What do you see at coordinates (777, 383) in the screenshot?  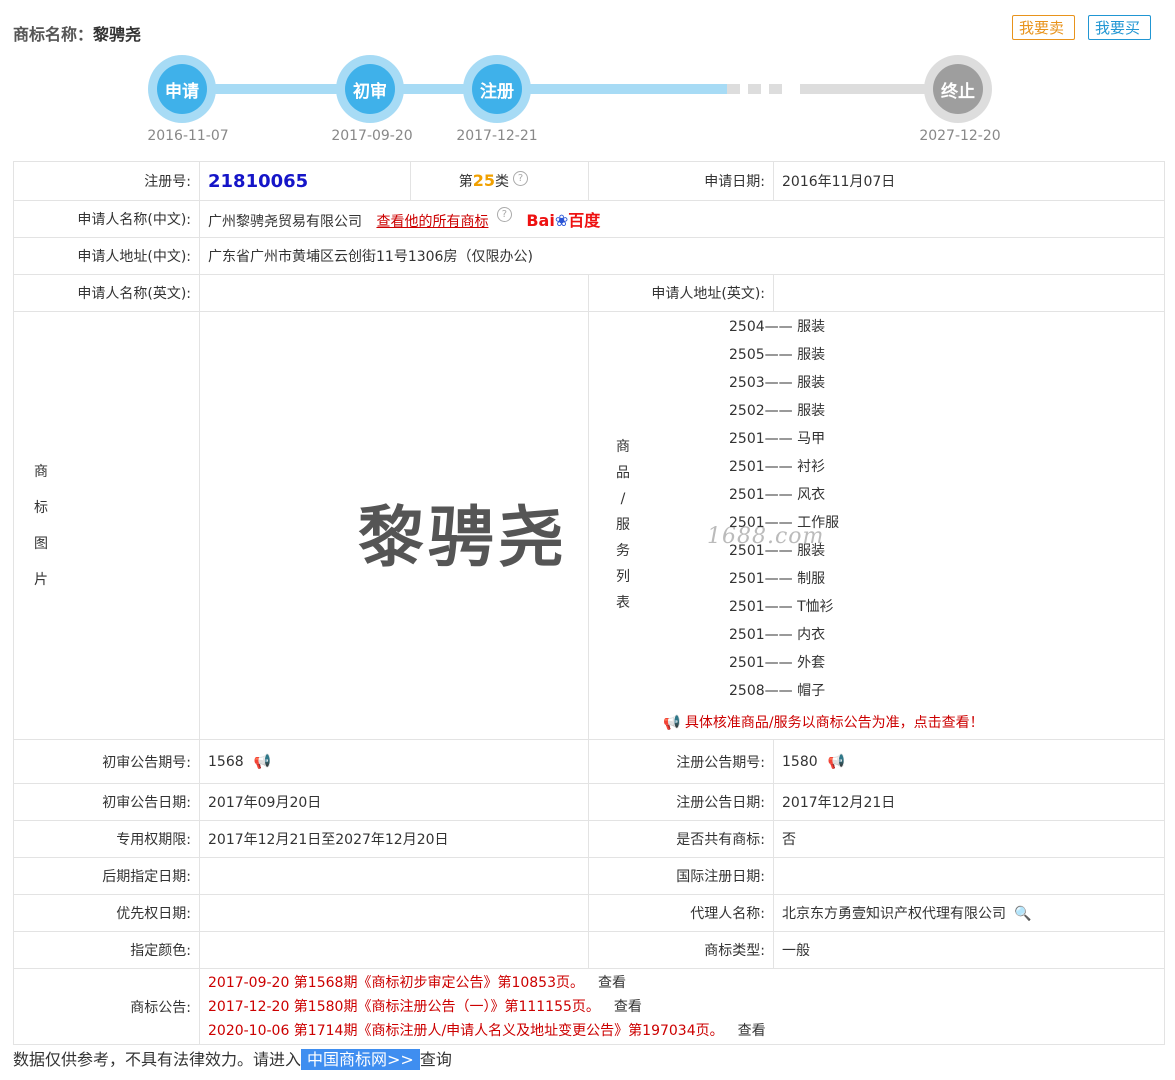 I see `list-item: 2503—— 服装` at bounding box center [777, 383].